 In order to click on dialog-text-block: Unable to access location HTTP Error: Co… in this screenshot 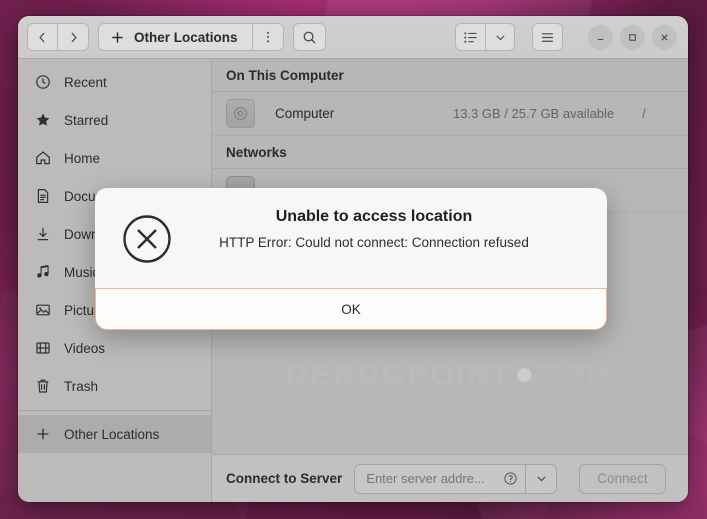, I will do `click(385, 229)`.